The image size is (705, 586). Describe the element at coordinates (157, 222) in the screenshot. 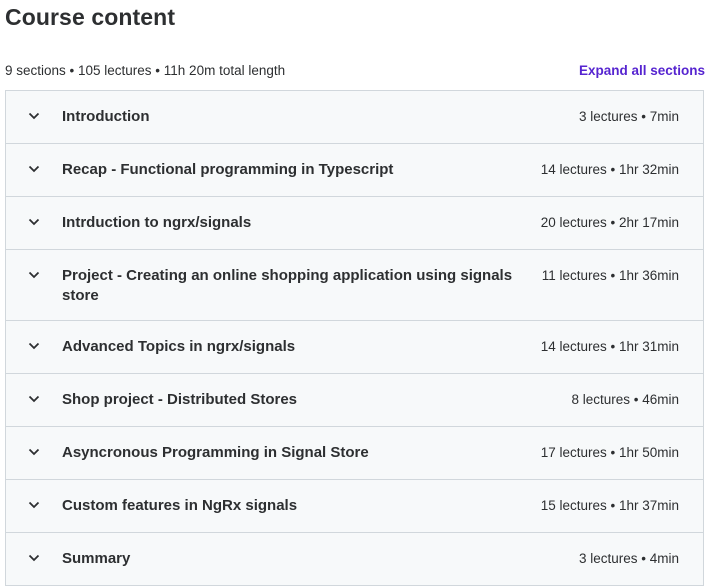

I see `section-title: Intrduction to ngrx/signals` at that location.